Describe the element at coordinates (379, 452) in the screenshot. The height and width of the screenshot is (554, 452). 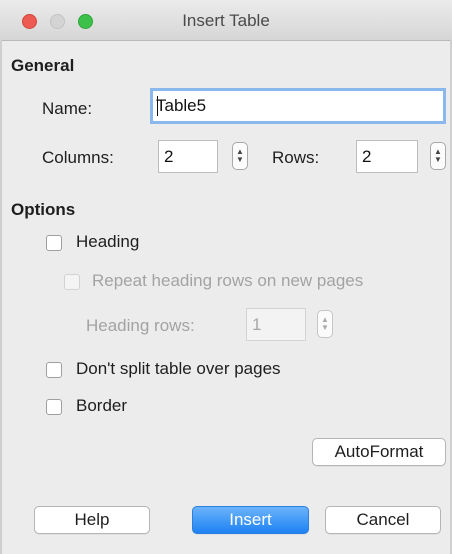
I see `autoformat-button: AutoFormat` at that location.